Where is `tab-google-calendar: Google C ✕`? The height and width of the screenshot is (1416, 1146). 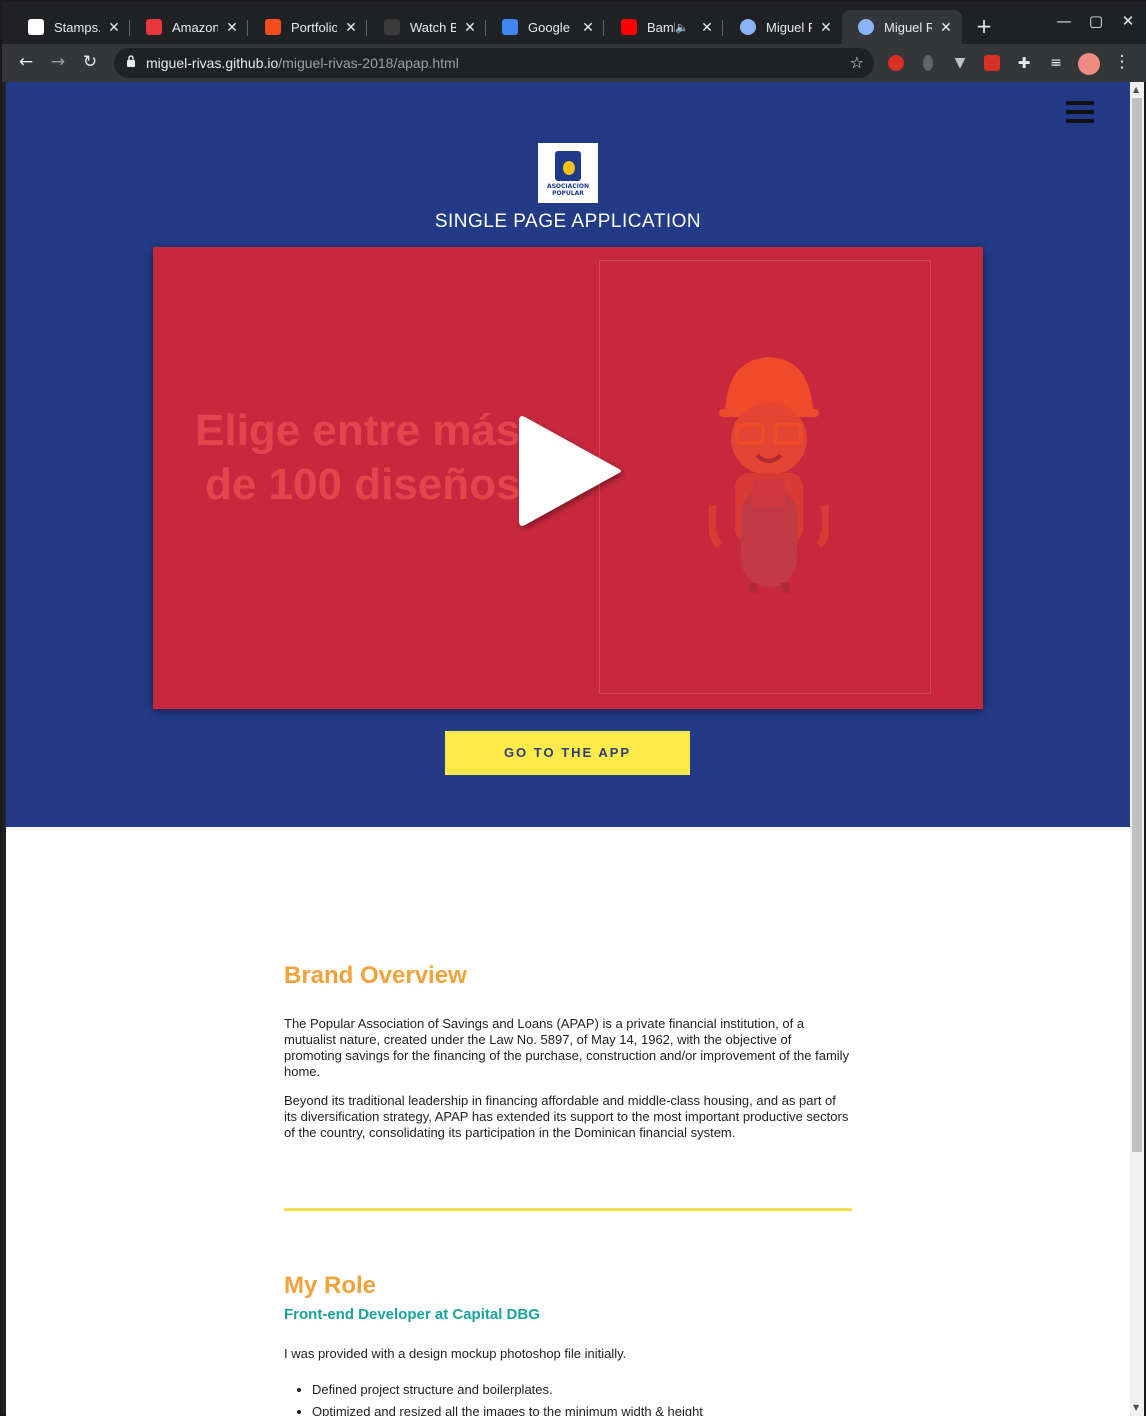 tab-google-calendar: Google C ✕ is located at coordinates (545, 27).